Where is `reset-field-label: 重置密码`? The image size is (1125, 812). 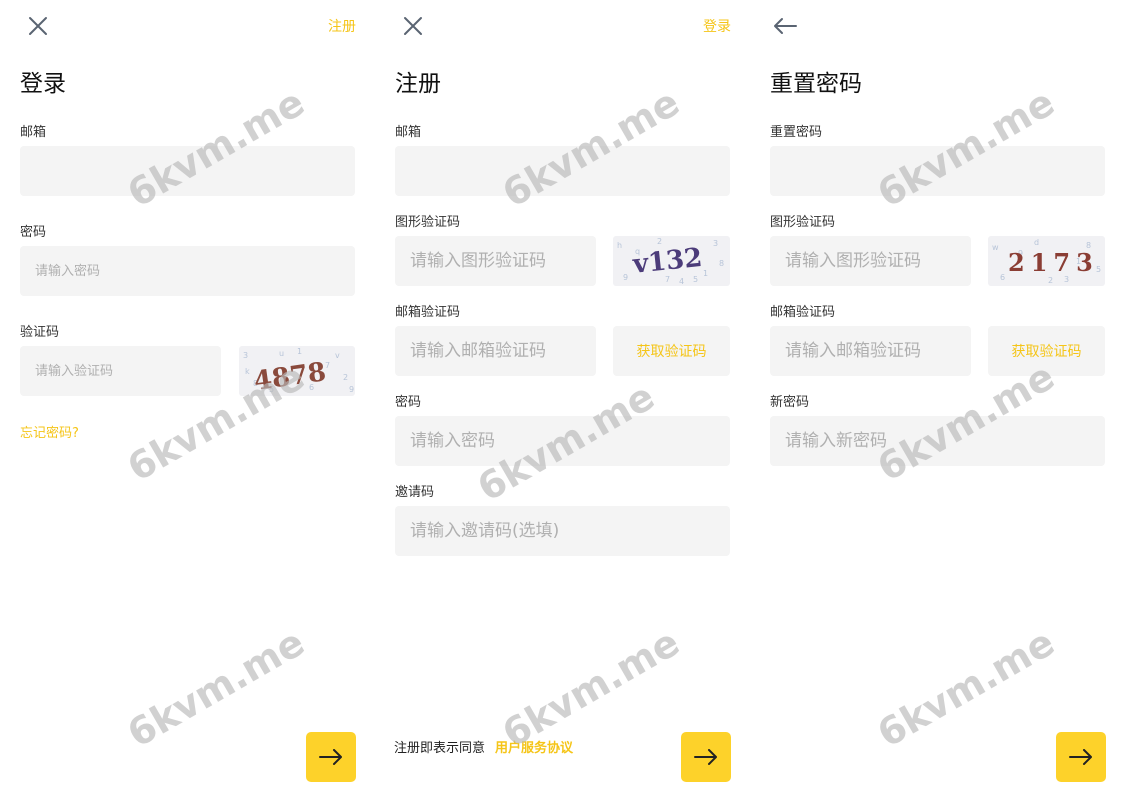
reset-field-label: 重置密码 is located at coordinates (796, 132).